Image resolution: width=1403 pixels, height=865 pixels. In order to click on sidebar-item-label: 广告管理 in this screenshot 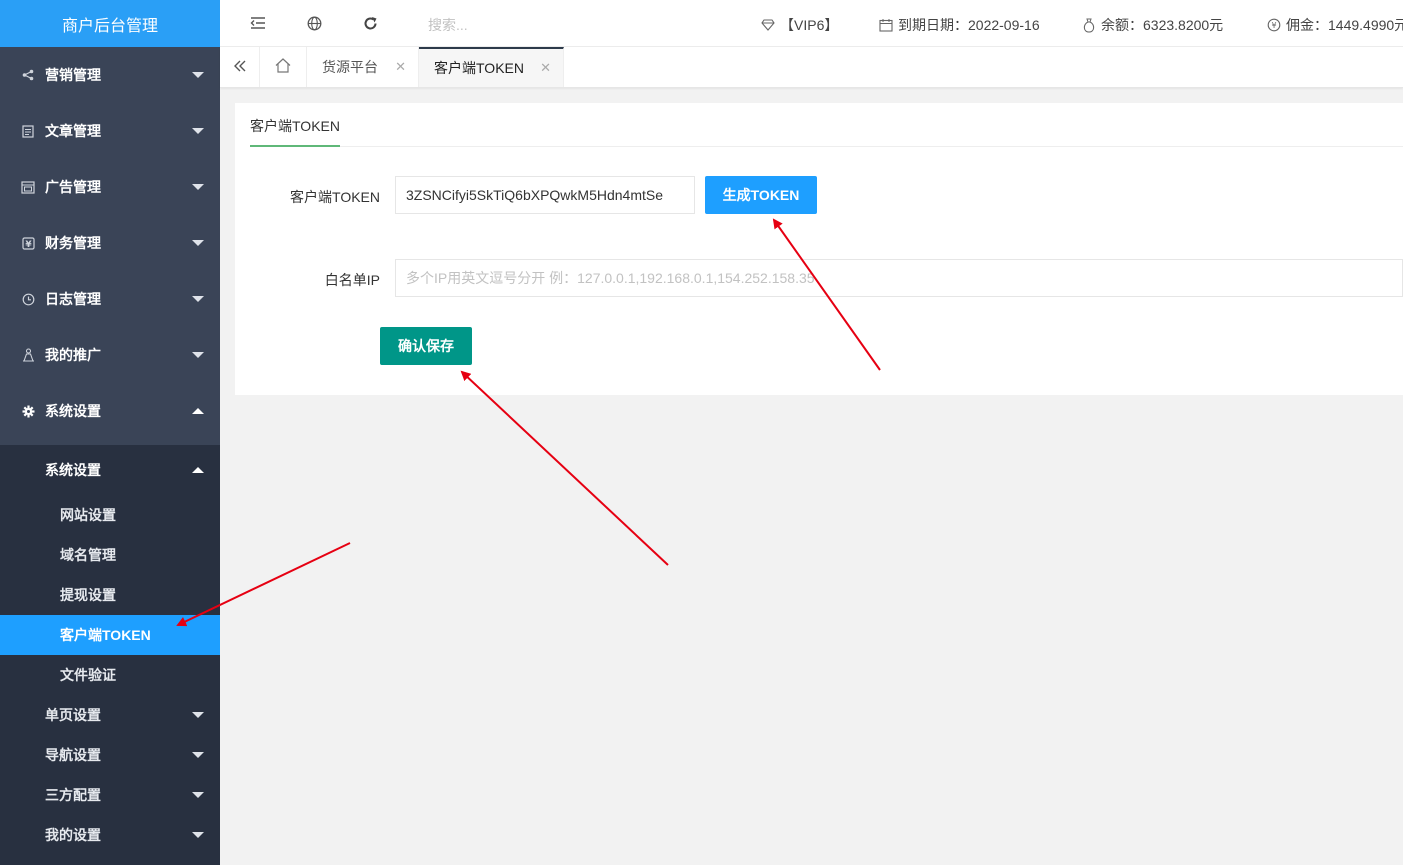, I will do `click(73, 187)`.